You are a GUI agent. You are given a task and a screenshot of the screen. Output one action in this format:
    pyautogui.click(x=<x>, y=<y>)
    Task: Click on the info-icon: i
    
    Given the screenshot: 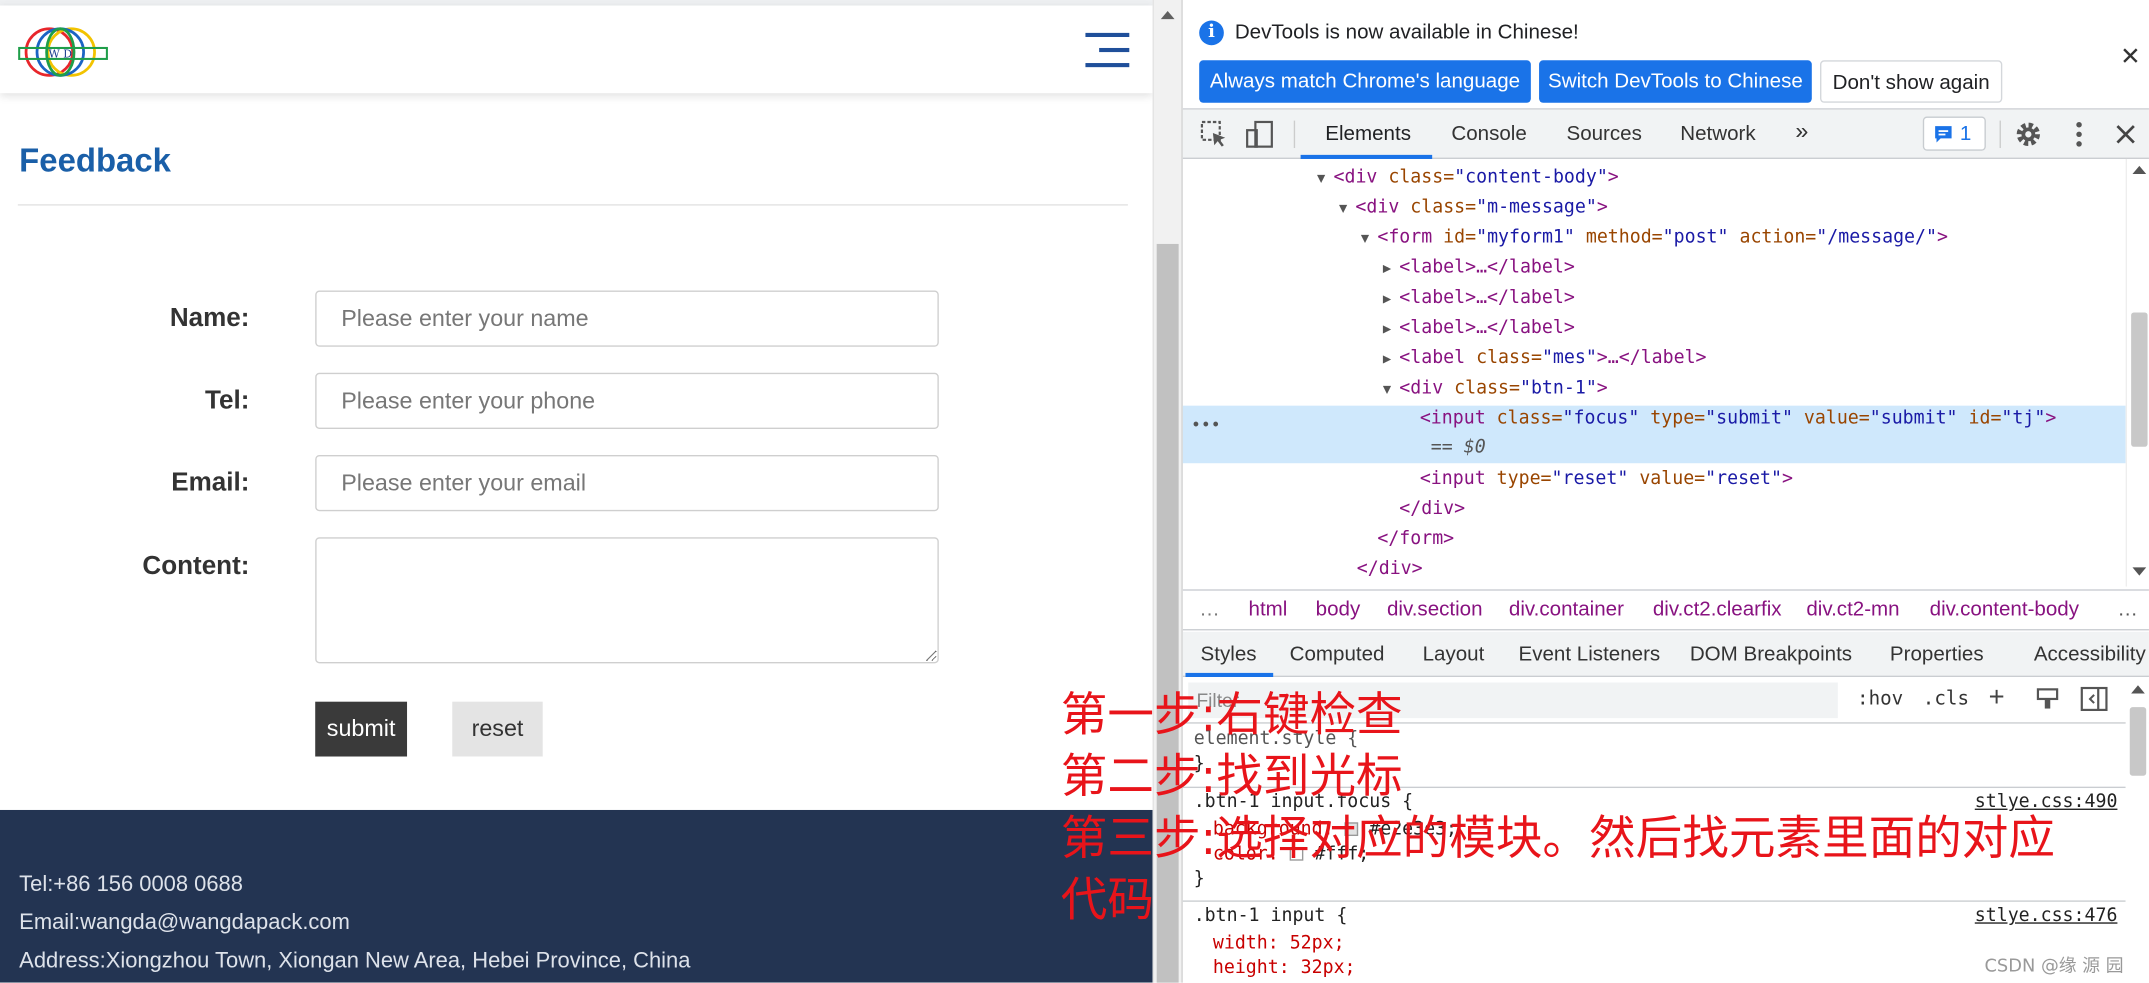 What is the action you would take?
    pyautogui.click(x=1211, y=33)
    